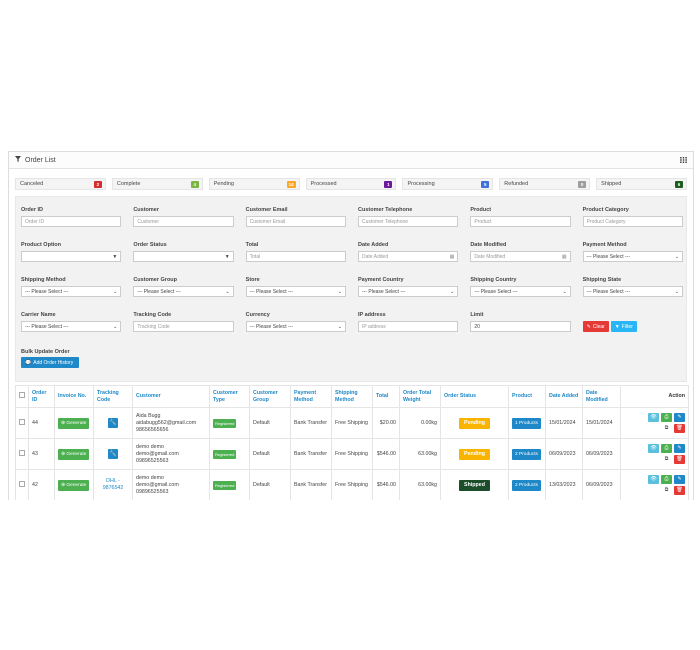 Image resolution: width=700 pixels, height=650 pixels. Describe the element at coordinates (527, 396) in the screenshot. I see `col-product: Product` at that location.